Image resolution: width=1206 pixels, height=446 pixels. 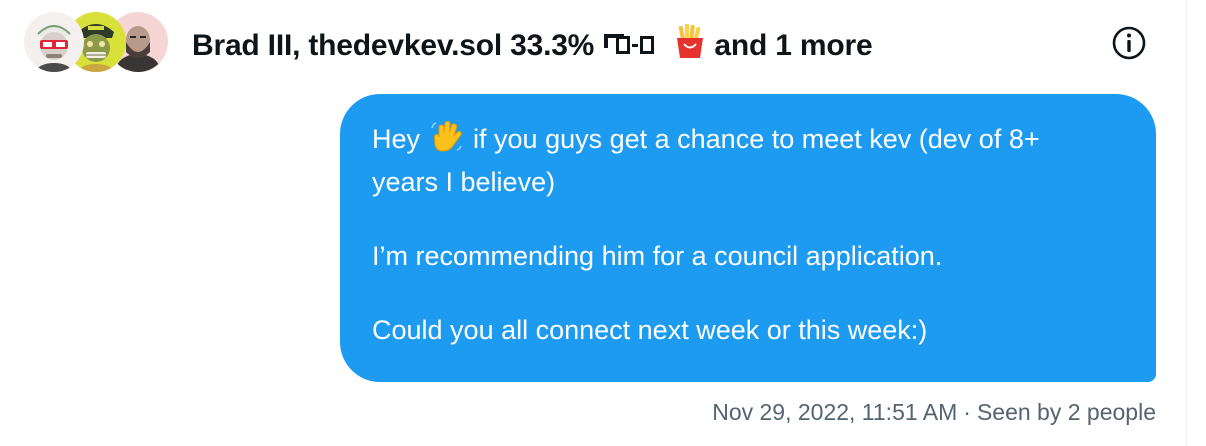 I want to click on conversation-header: Brad III, thedevkev.sol 33.3% and 1 more, so click(x=594, y=42).